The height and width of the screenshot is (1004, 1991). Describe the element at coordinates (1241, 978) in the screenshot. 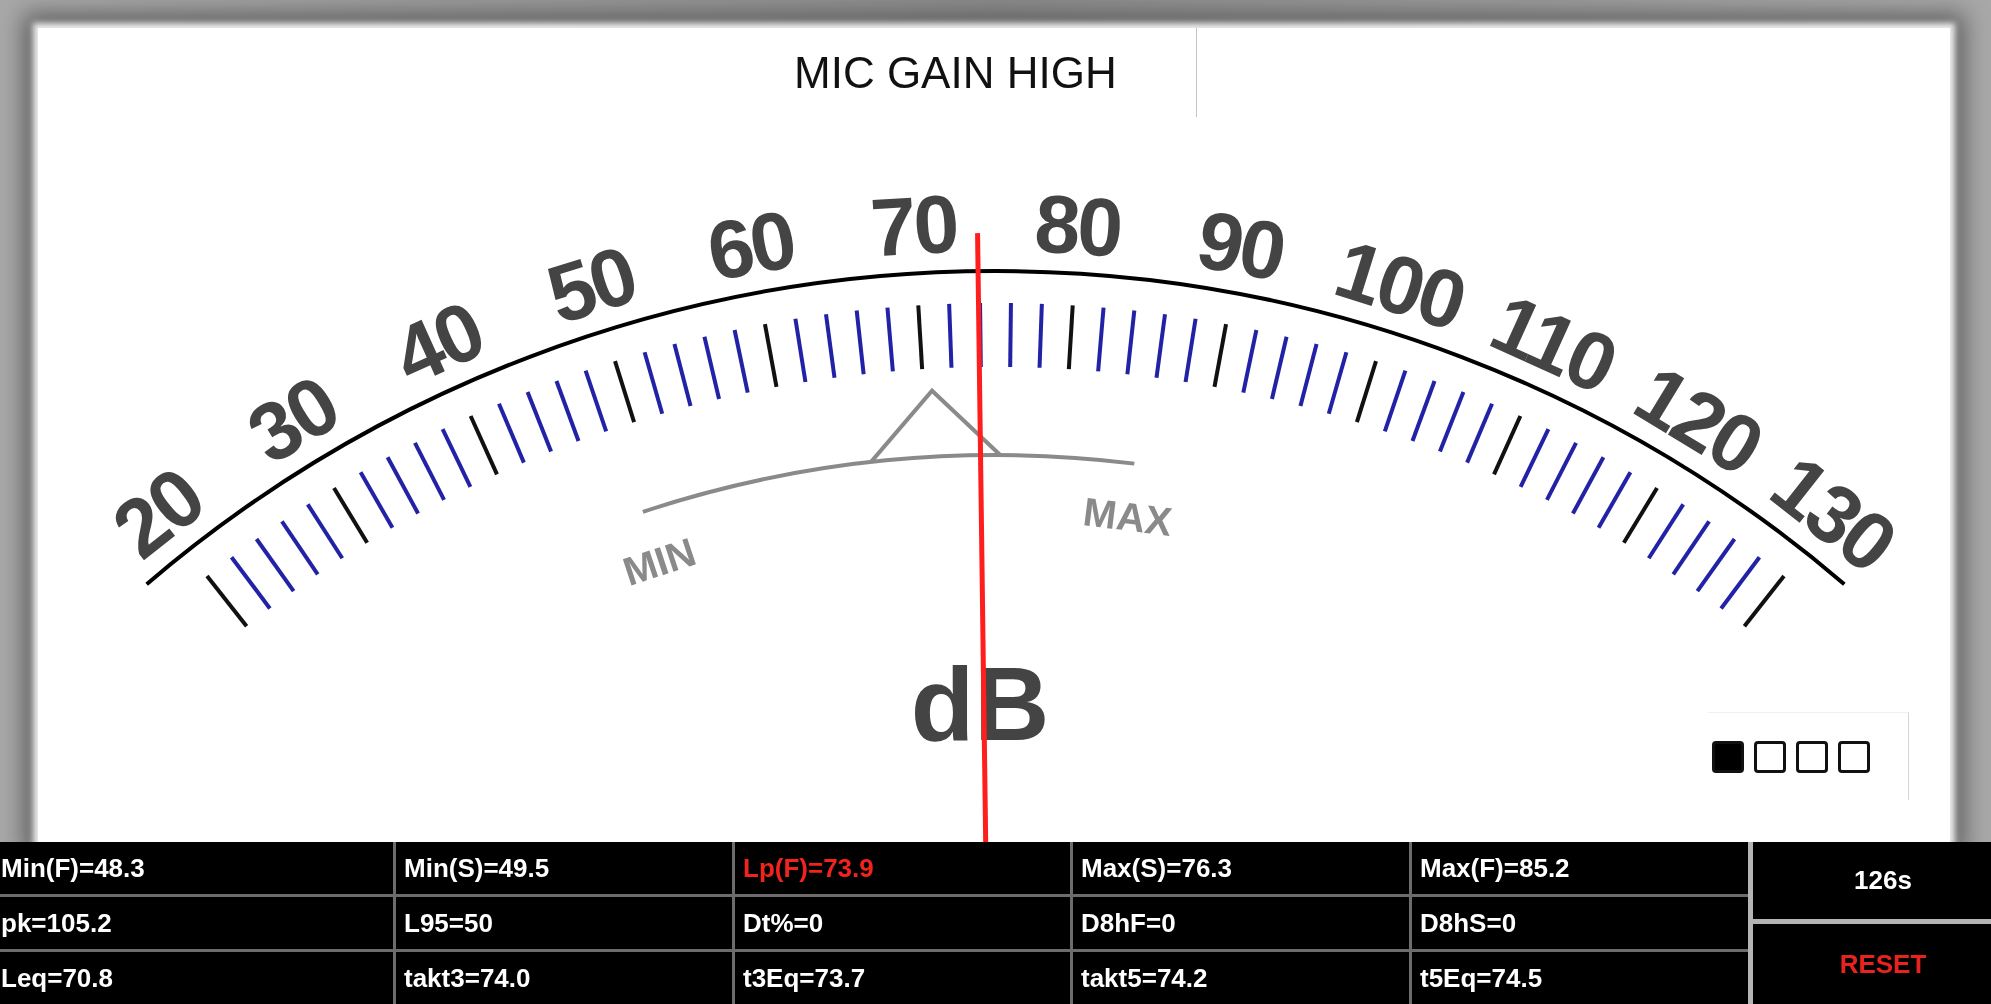

I see `reading-cell: takt5=74.2` at that location.